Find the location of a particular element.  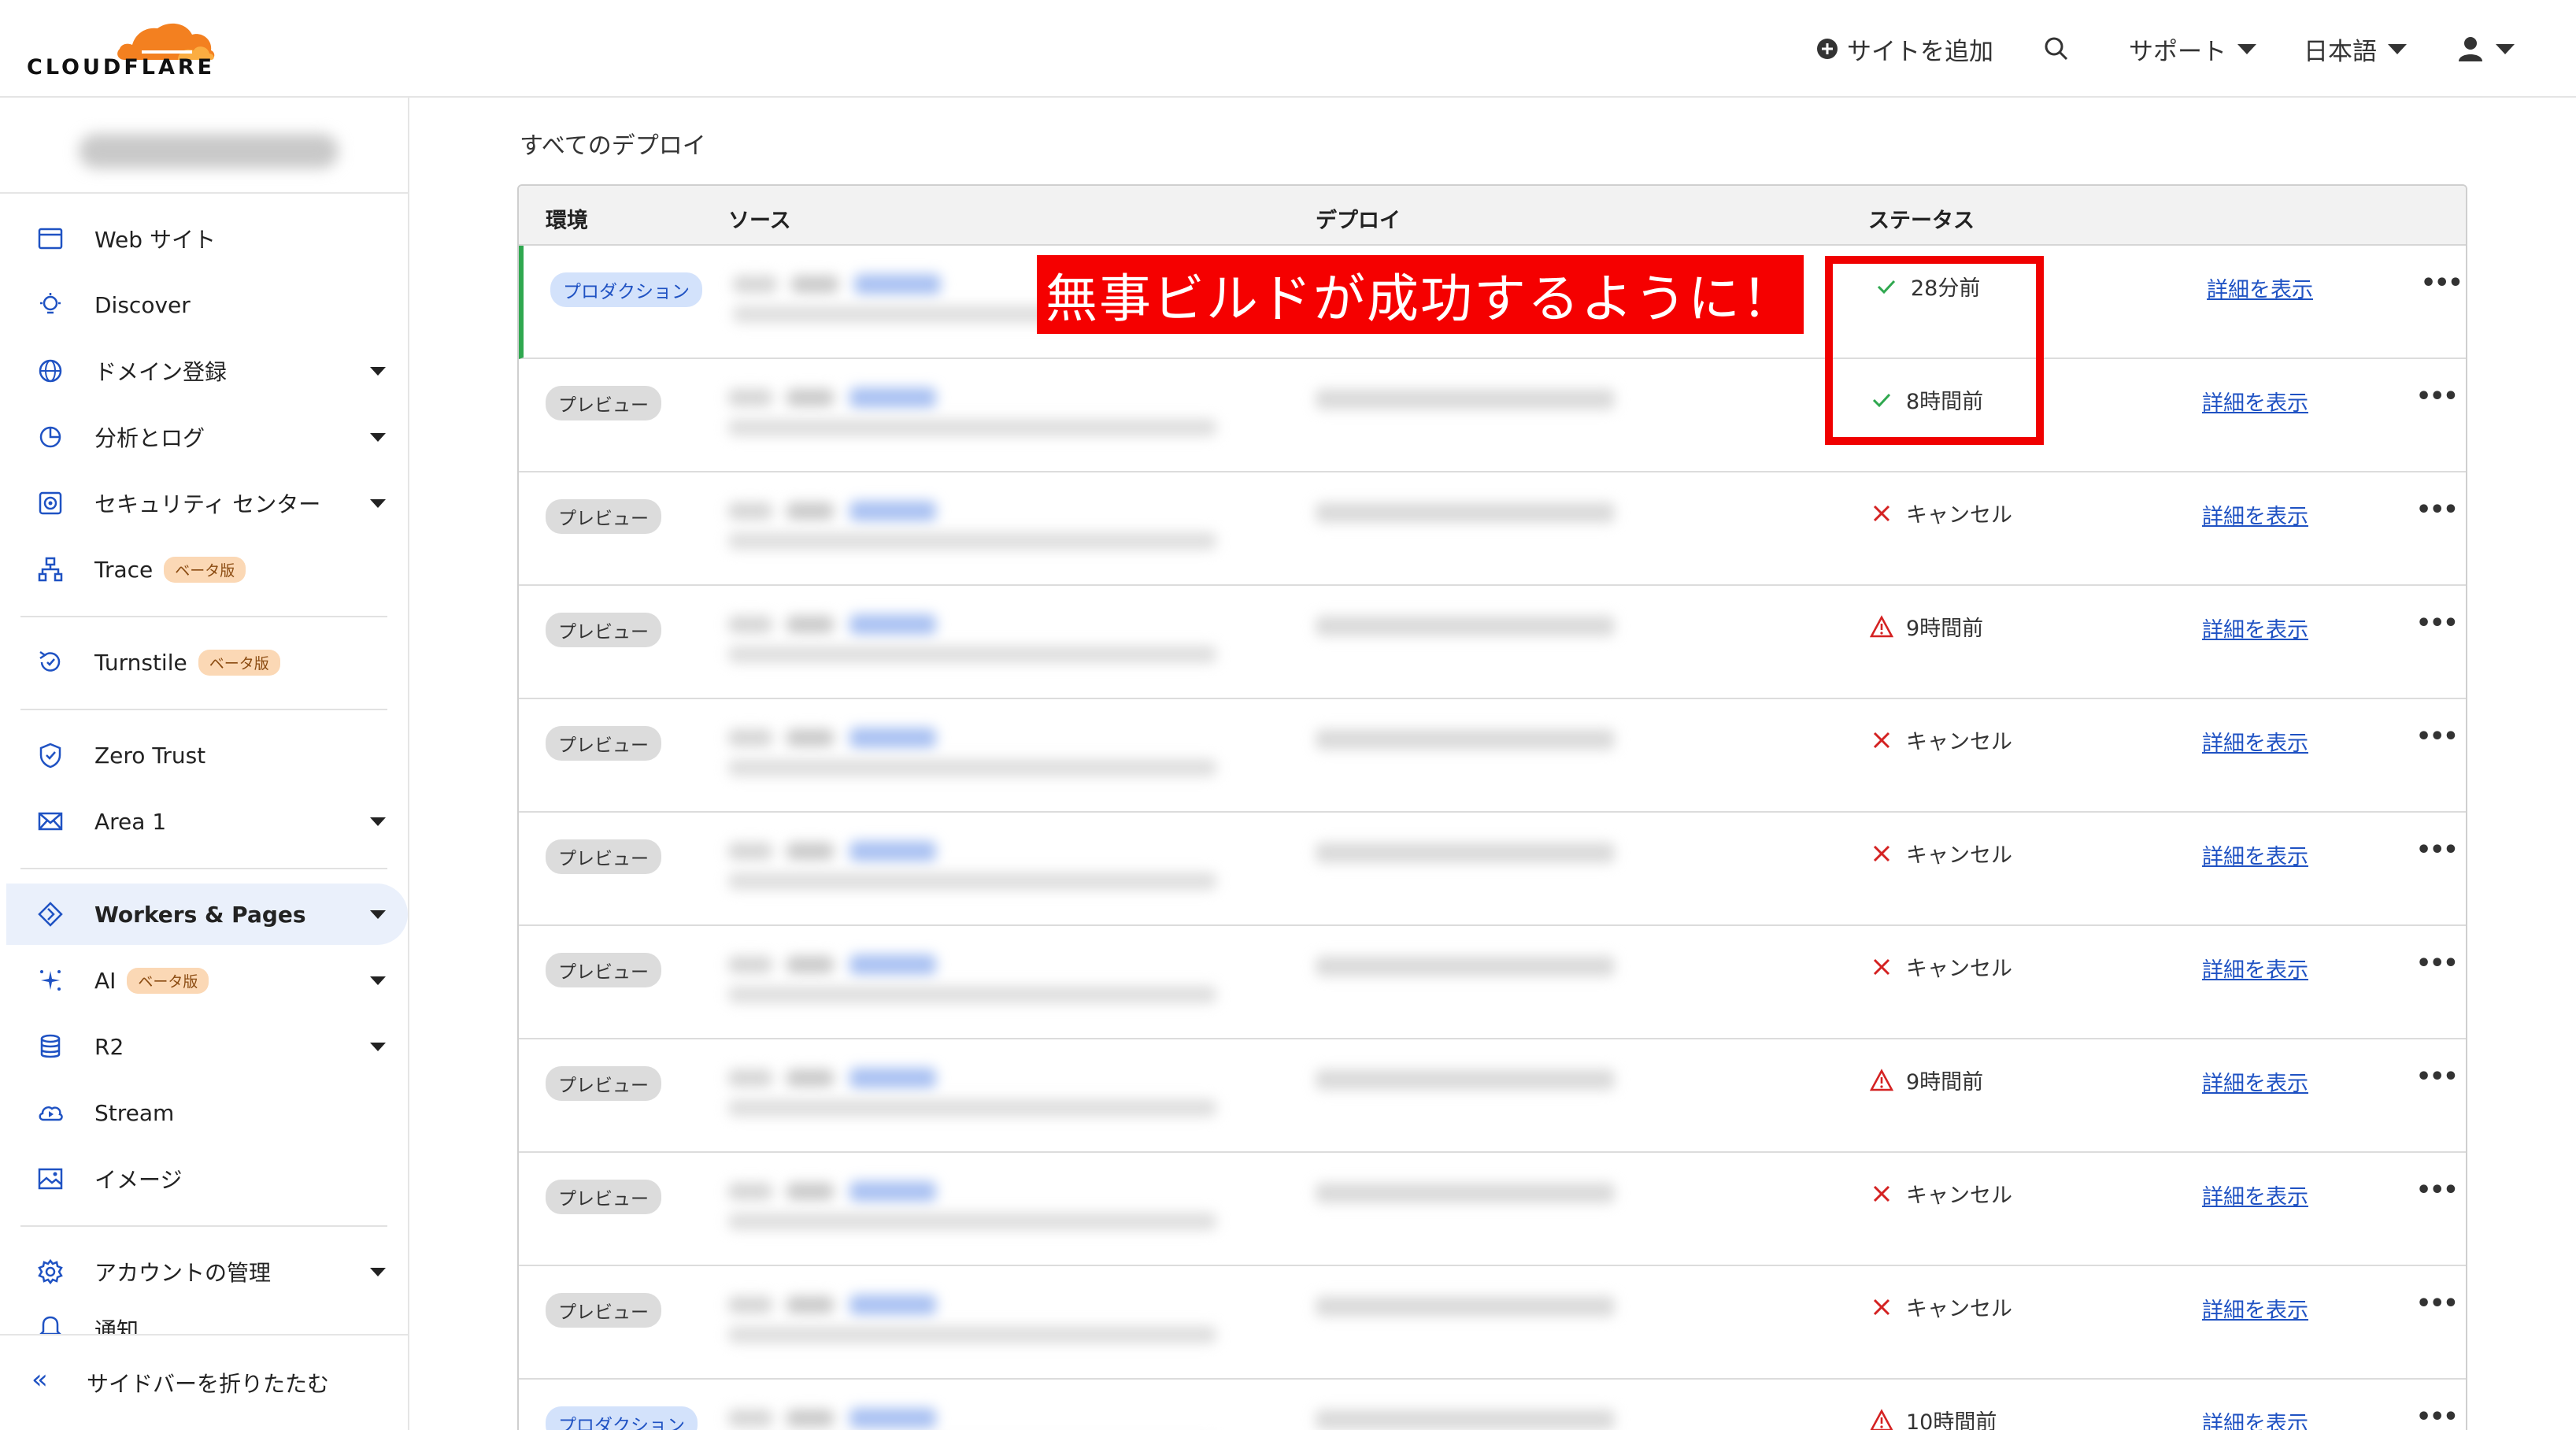

sidebar-item-account-management: アカウントの管理 is located at coordinates (204, 1271).